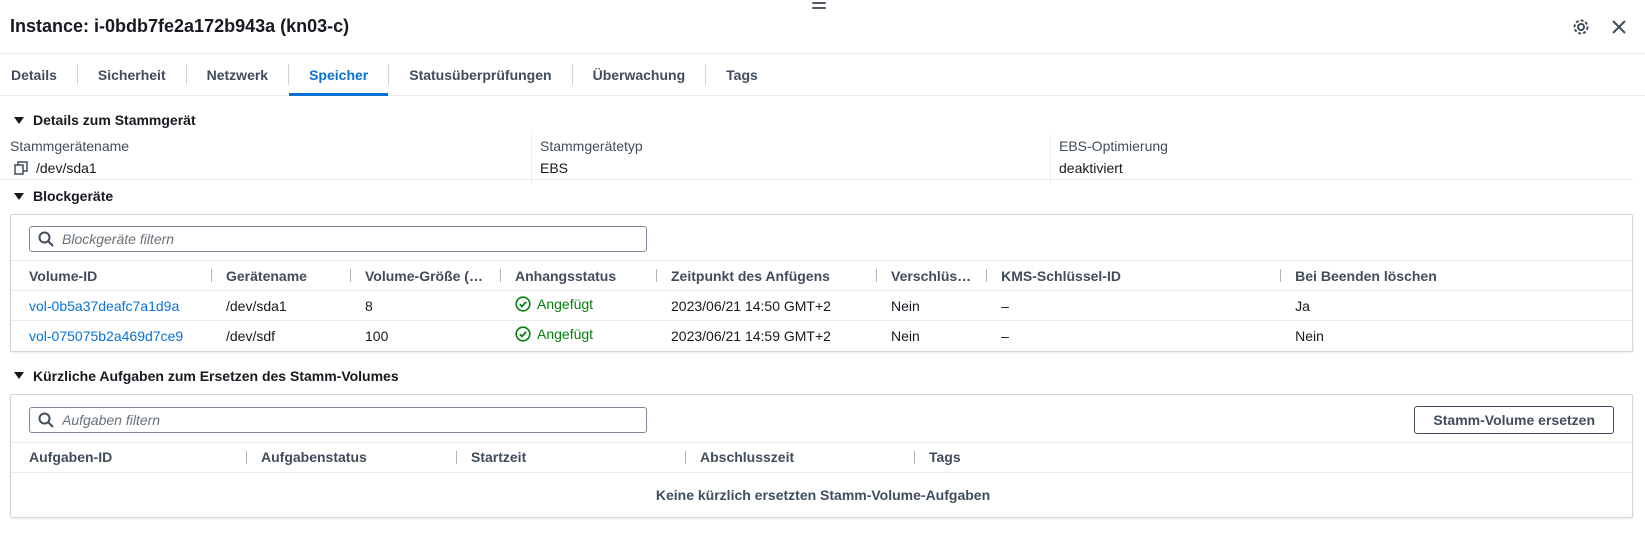  Describe the element at coordinates (1133, 275) in the screenshot. I see `column-header: KMS-Schlüssel-ID` at that location.